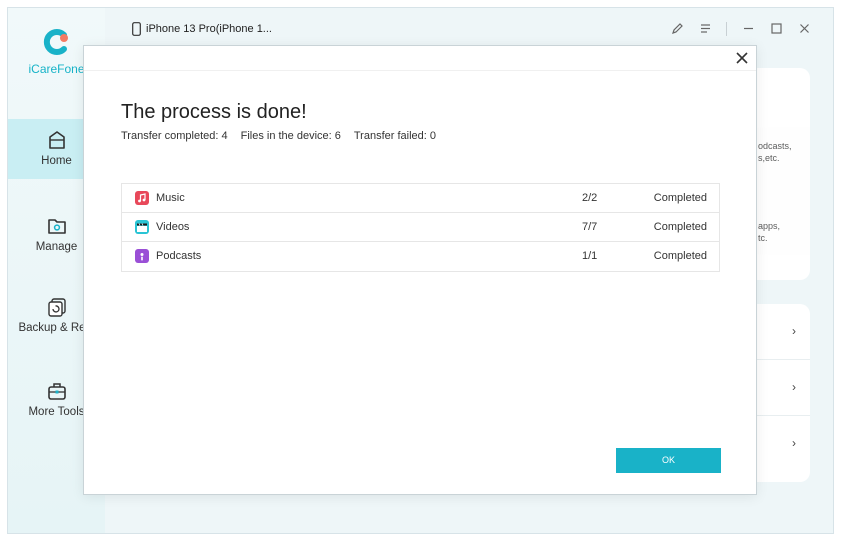 The image size is (841, 541). I want to click on music-icon, so click(142, 198).